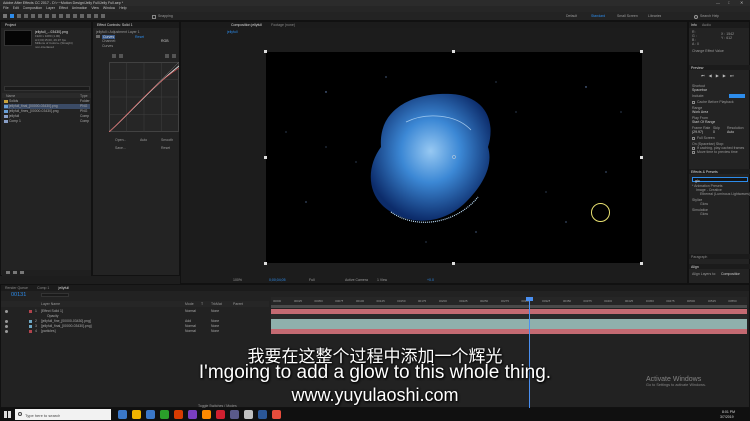 This screenshot has height=421, width=750. What do you see at coordinates (75, 16) in the screenshot?
I see `brush-tool-icon` at bounding box center [75, 16].